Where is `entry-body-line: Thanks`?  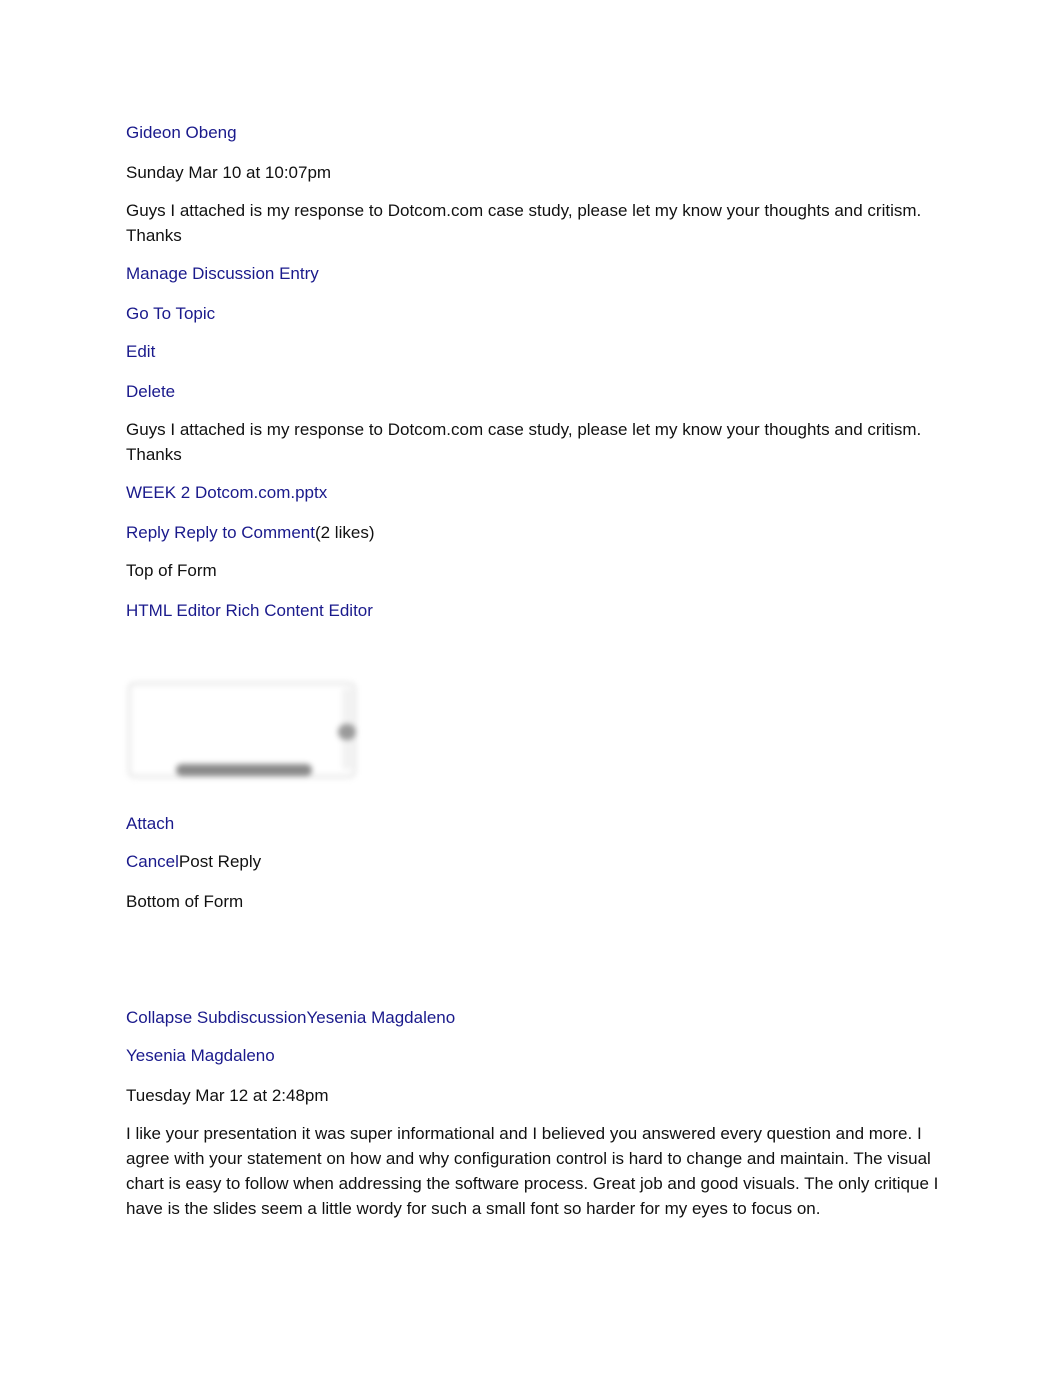 entry-body-line: Thanks is located at coordinates (154, 454).